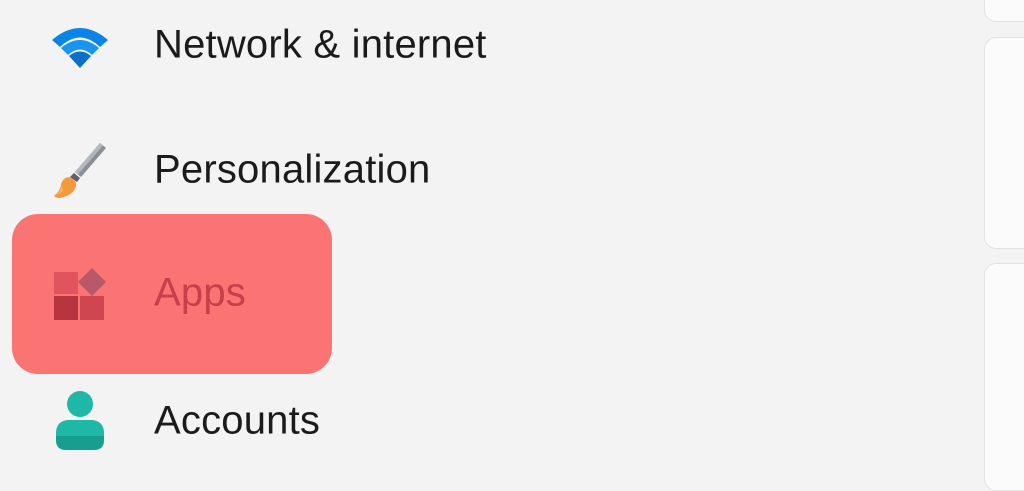  I want to click on nav-item-apps: Apps, so click(172, 294).